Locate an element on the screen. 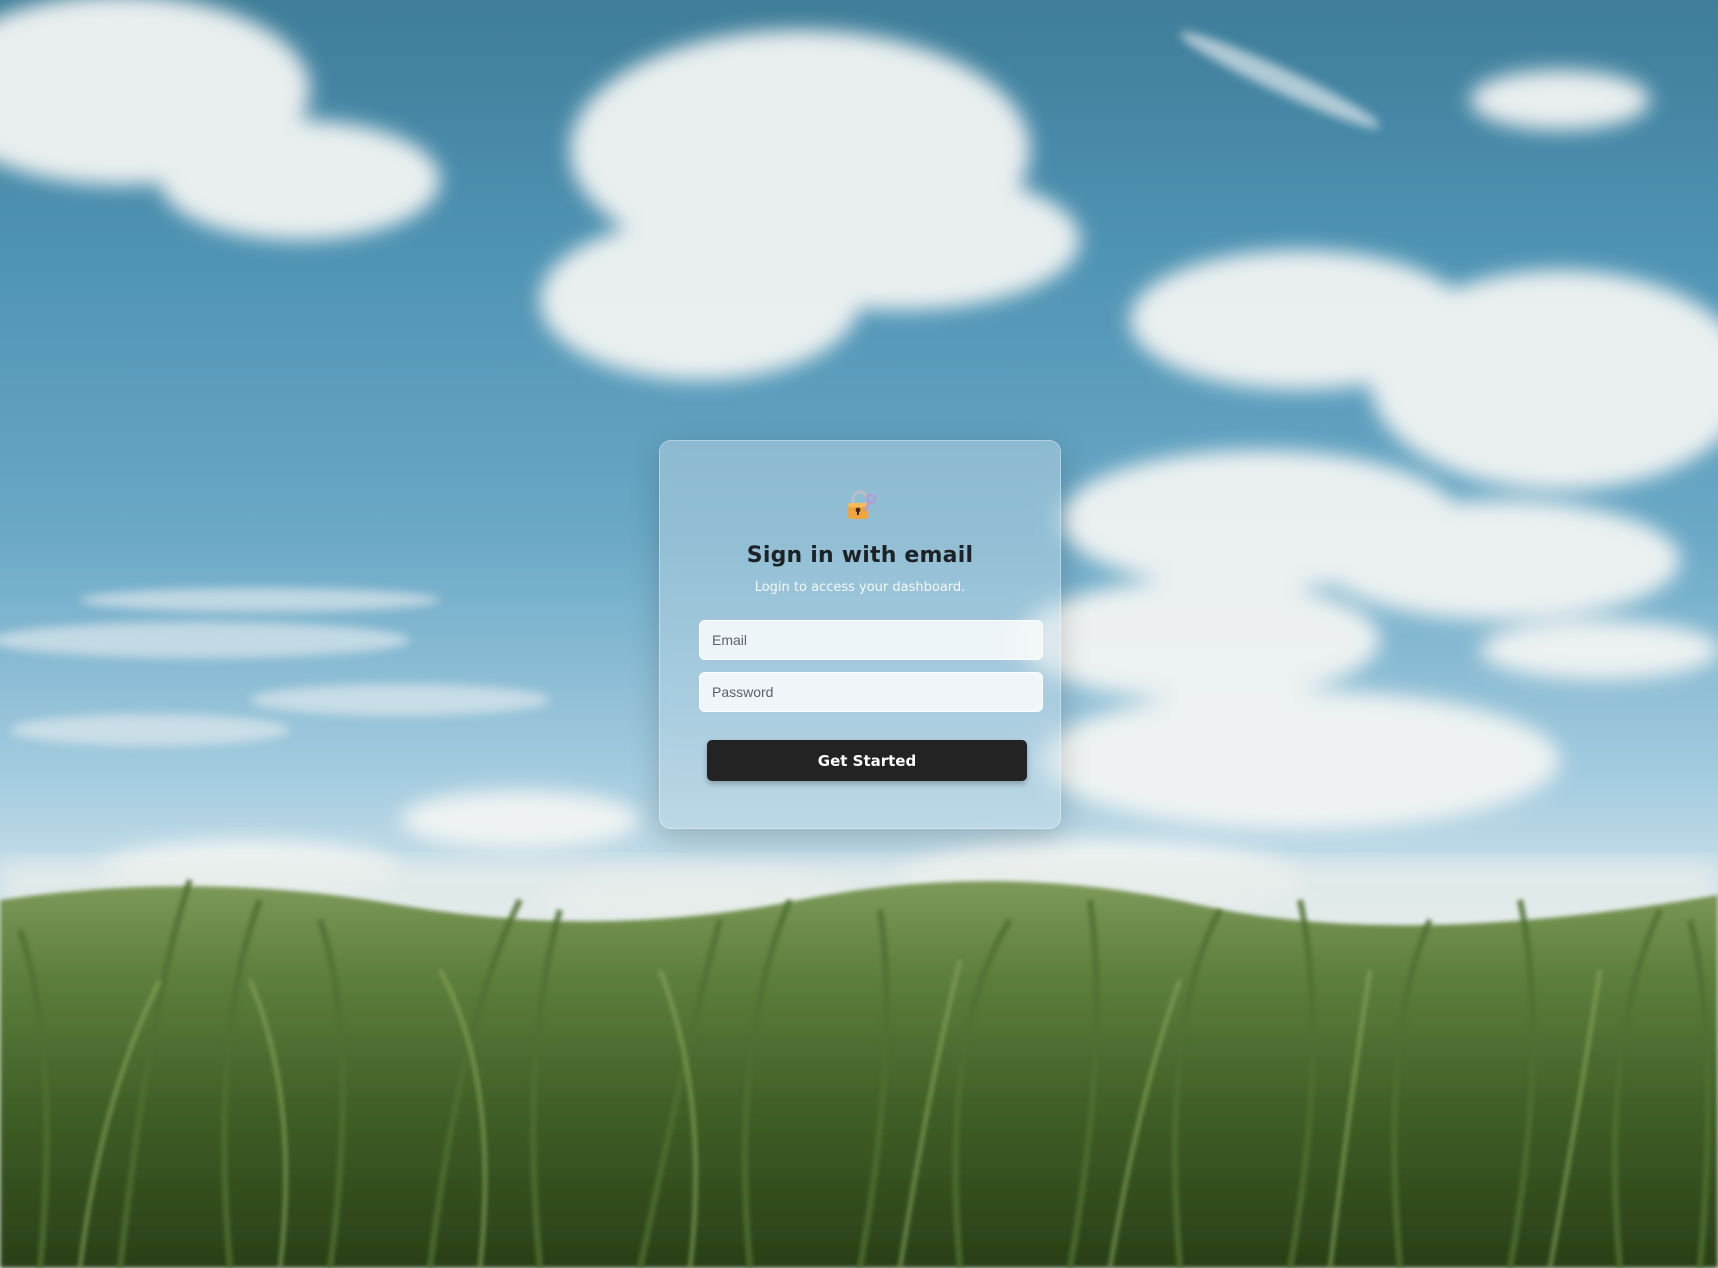 Image resolution: width=1718 pixels, height=1268 pixels. lock-with-key-icon is located at coordinates (860, 506).